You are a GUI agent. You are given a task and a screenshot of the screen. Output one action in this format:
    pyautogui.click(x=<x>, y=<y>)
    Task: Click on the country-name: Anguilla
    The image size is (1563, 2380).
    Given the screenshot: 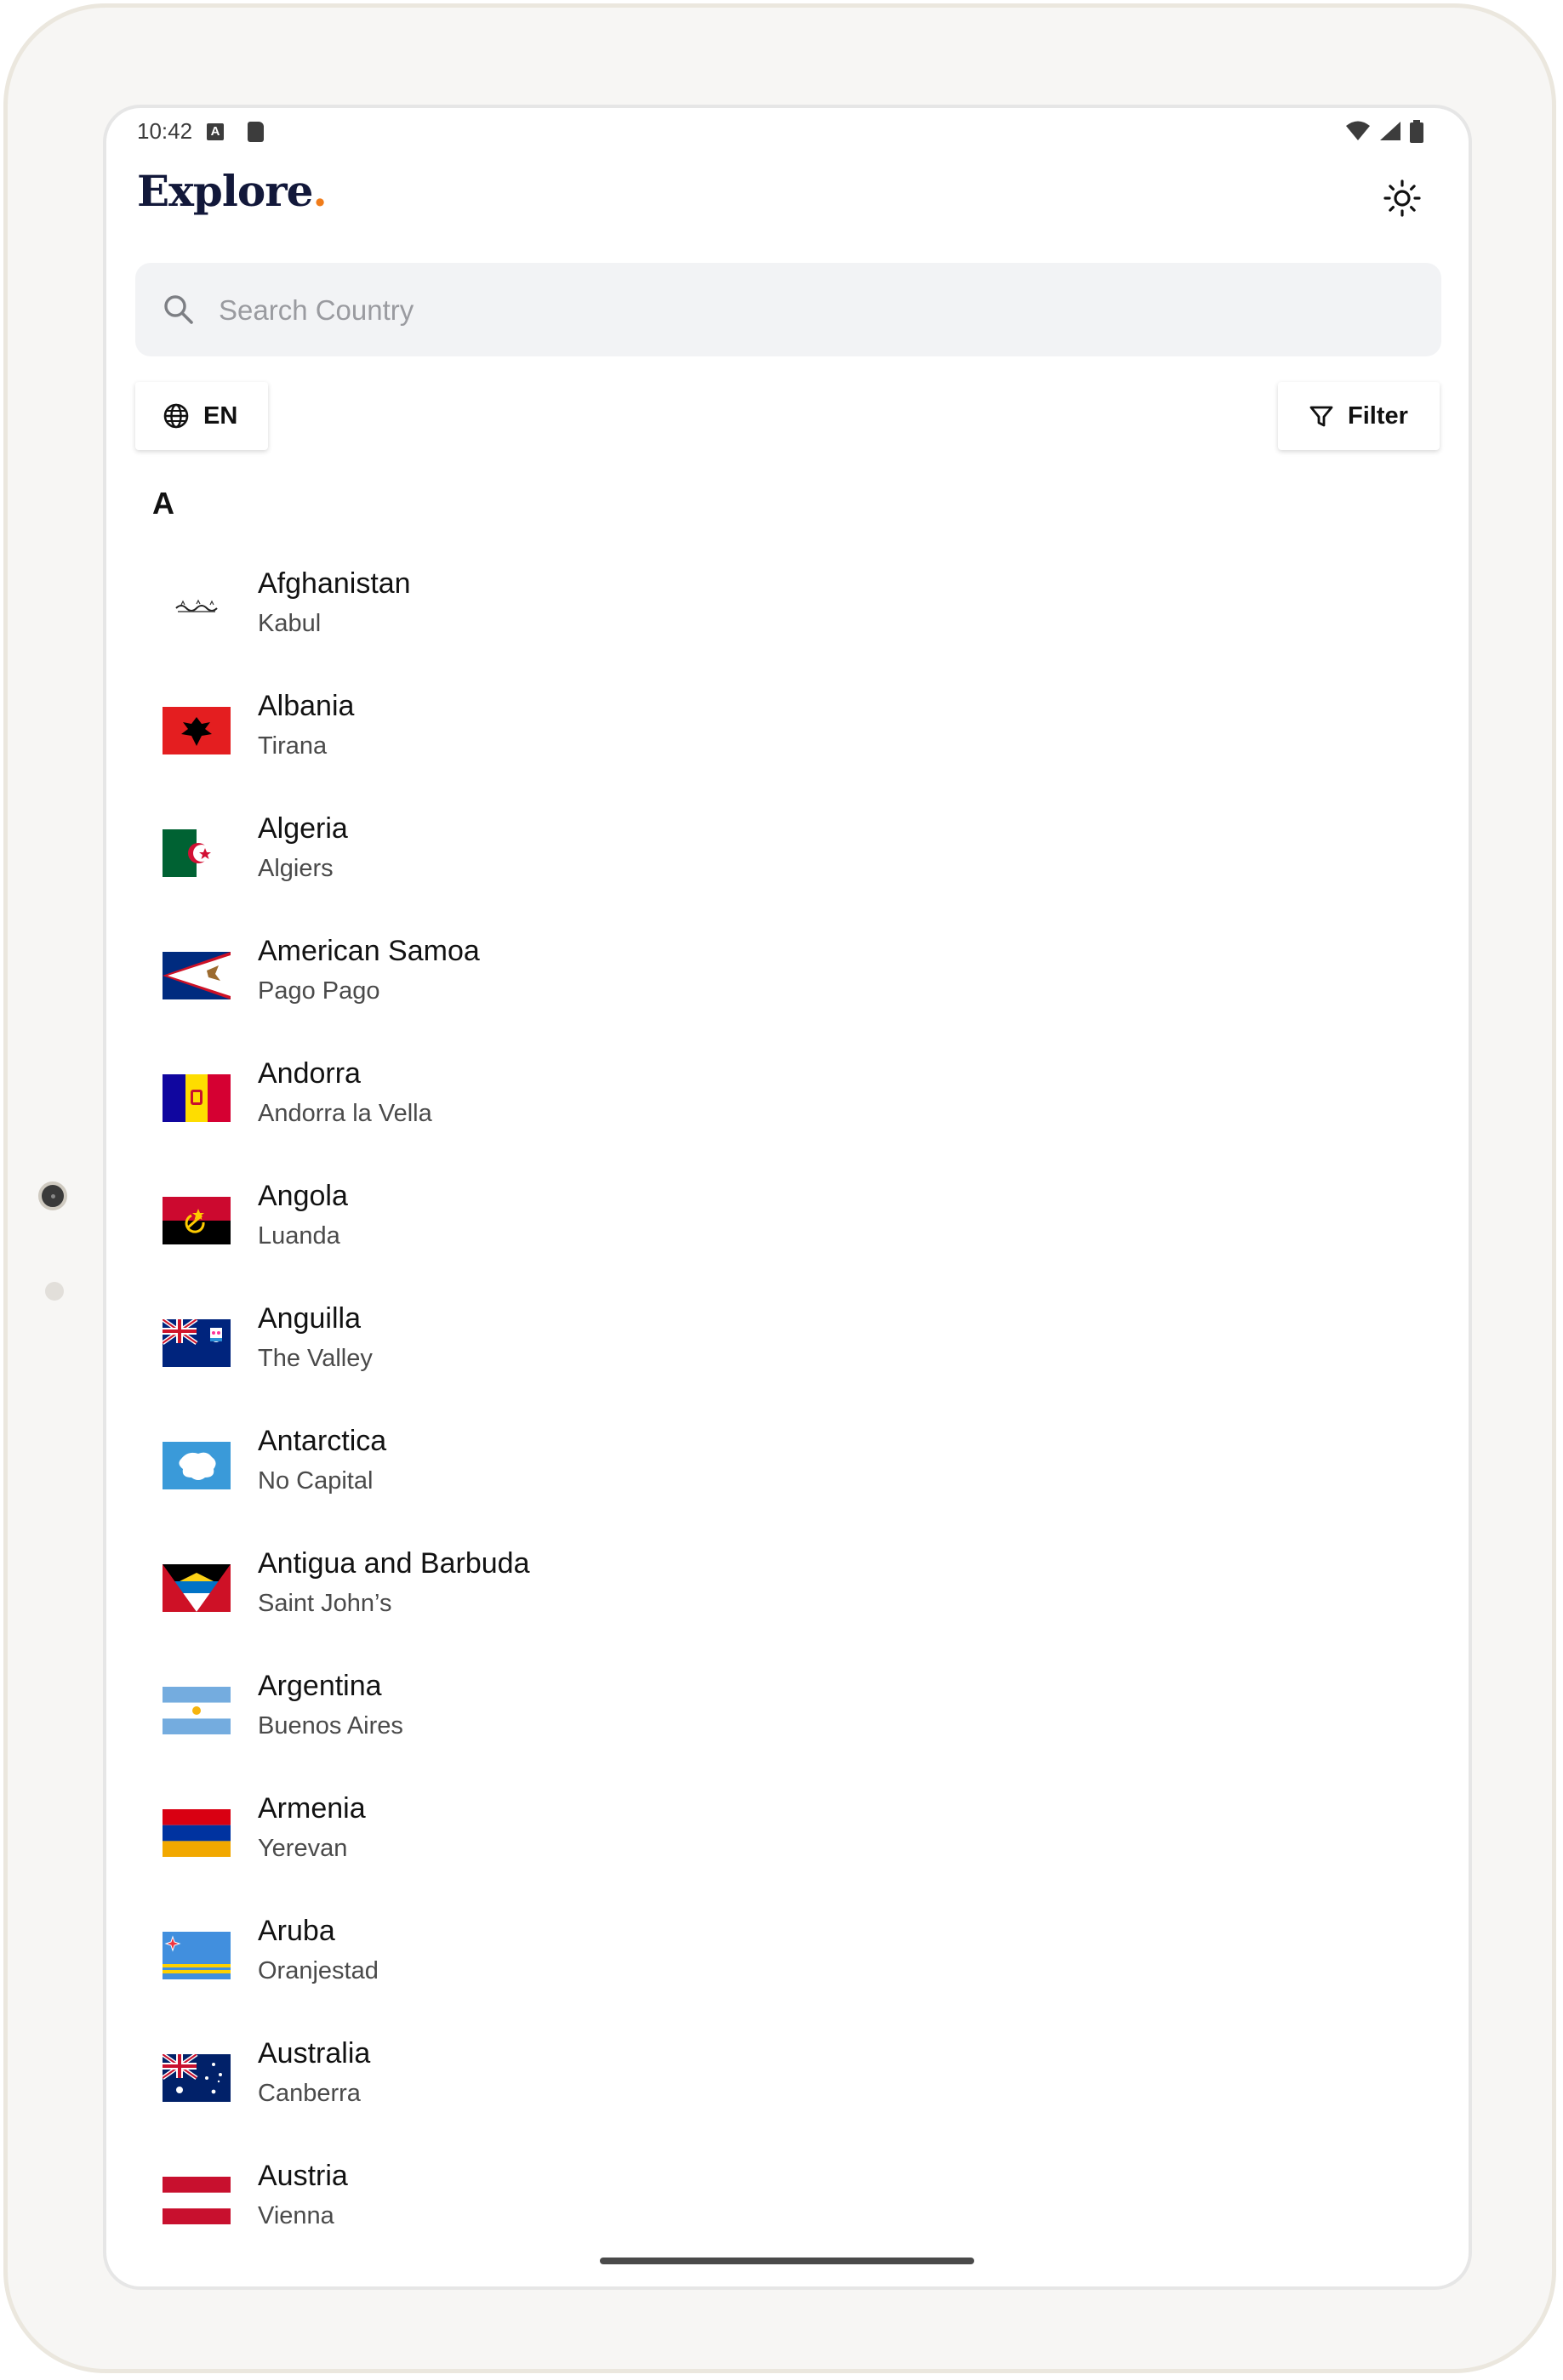 What is the action you would take?
    pyautogui.click(x=309, y=1318)
    